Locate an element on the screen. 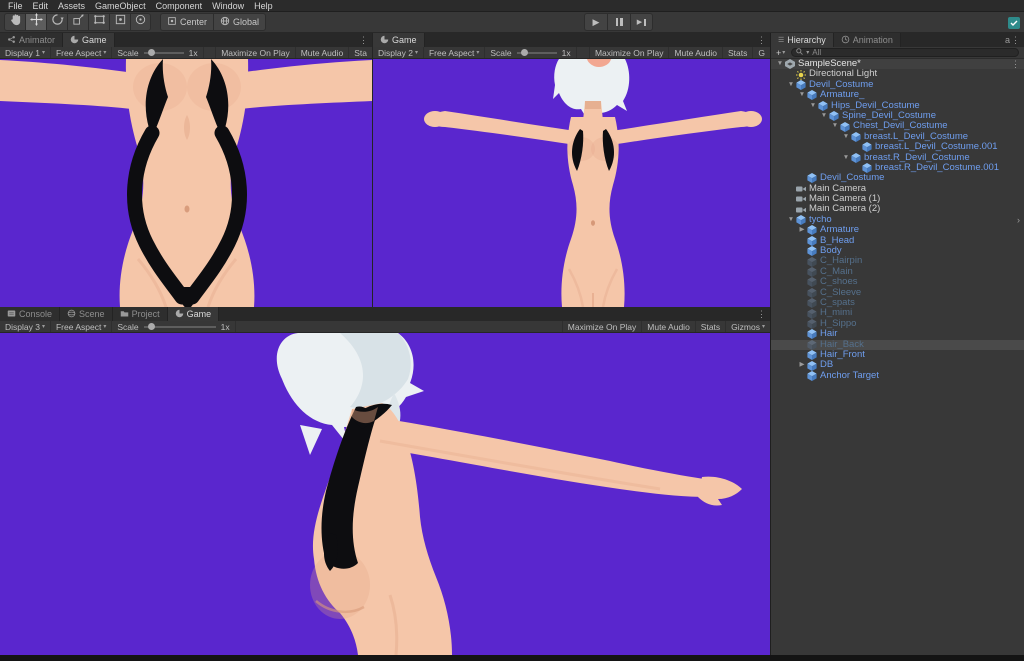 This screenshot has width=1024, height=661. hierarchy-row-hair-front: Hair_Front is located at coordinates (897, 355).